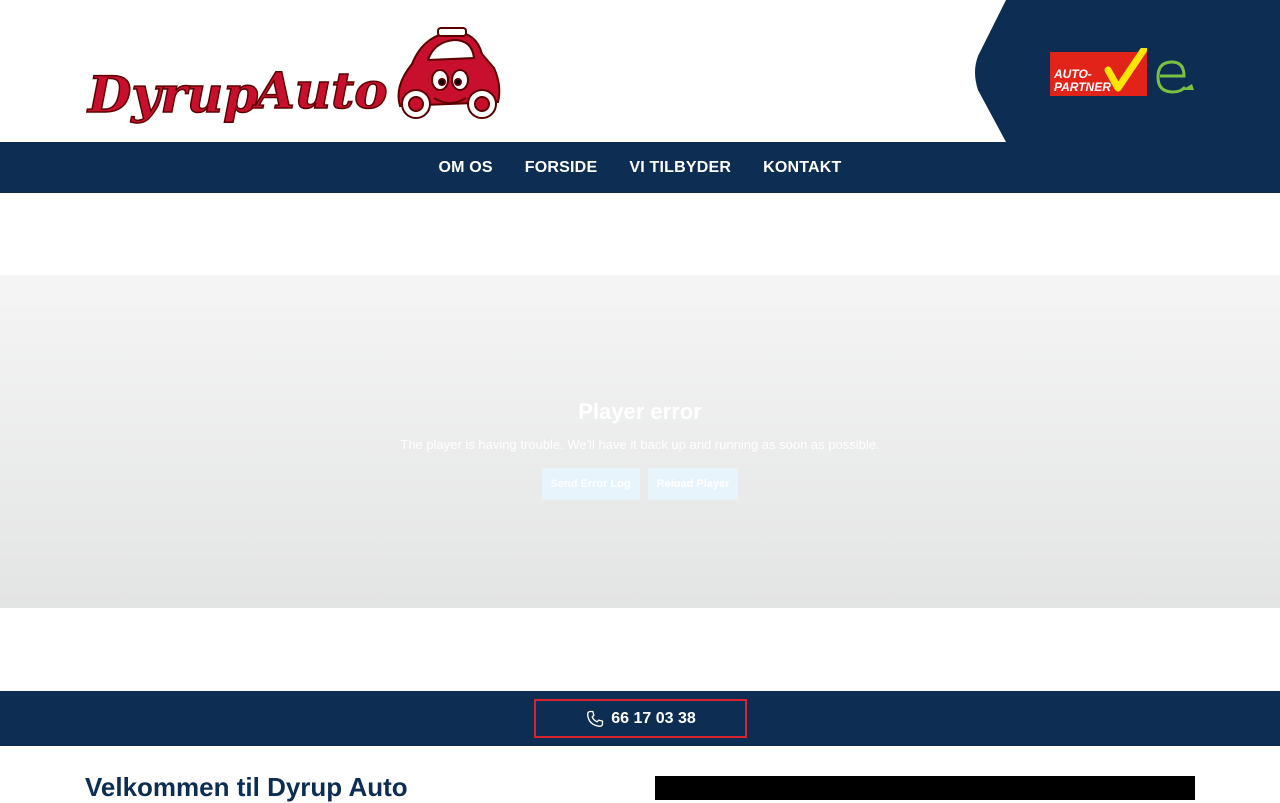 The image size is (1280, 803). What do you see at coordinates (449, 73) in the screenshot?
I see `car-mascot-icon` at bounding box center [449, 73].